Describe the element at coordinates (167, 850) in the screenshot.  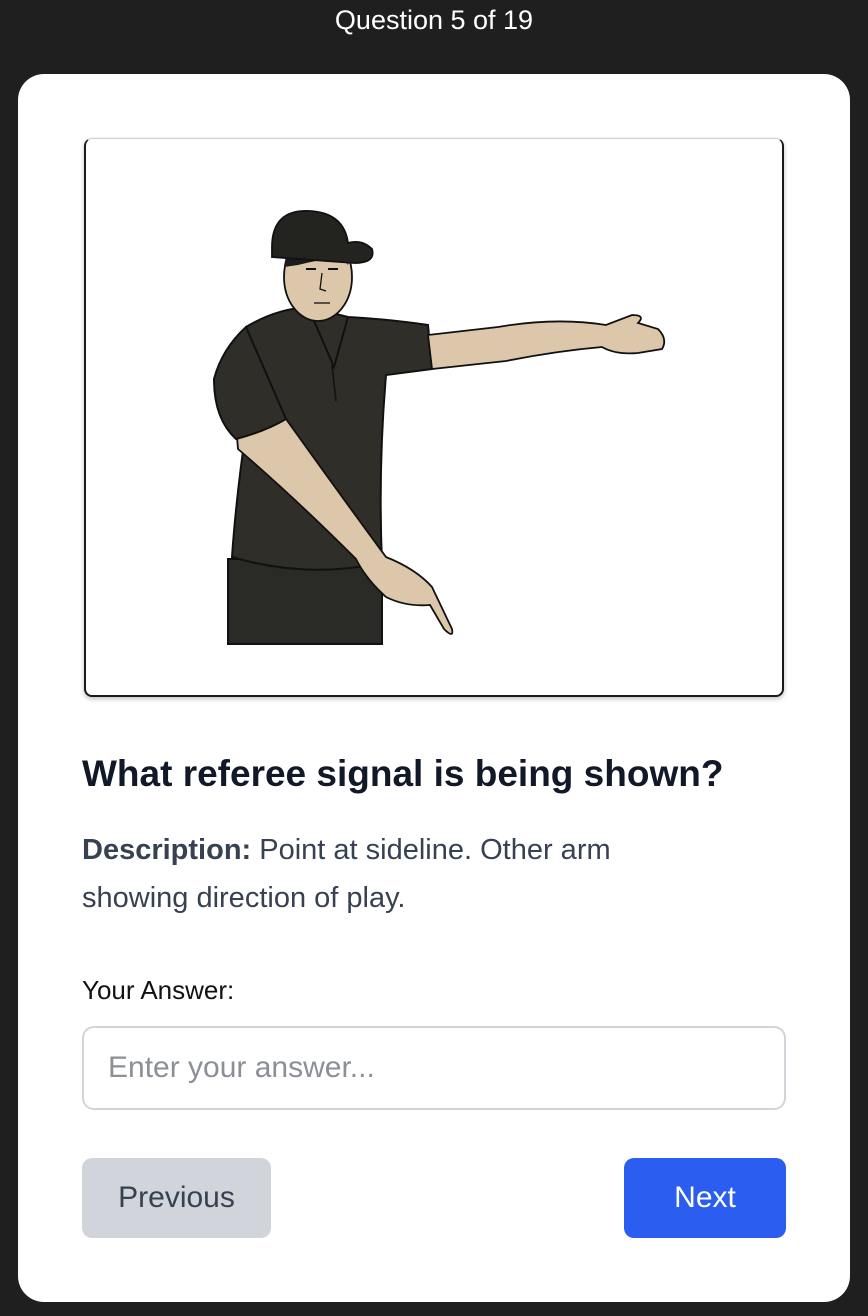
I see `description-label: Description:` at that location.